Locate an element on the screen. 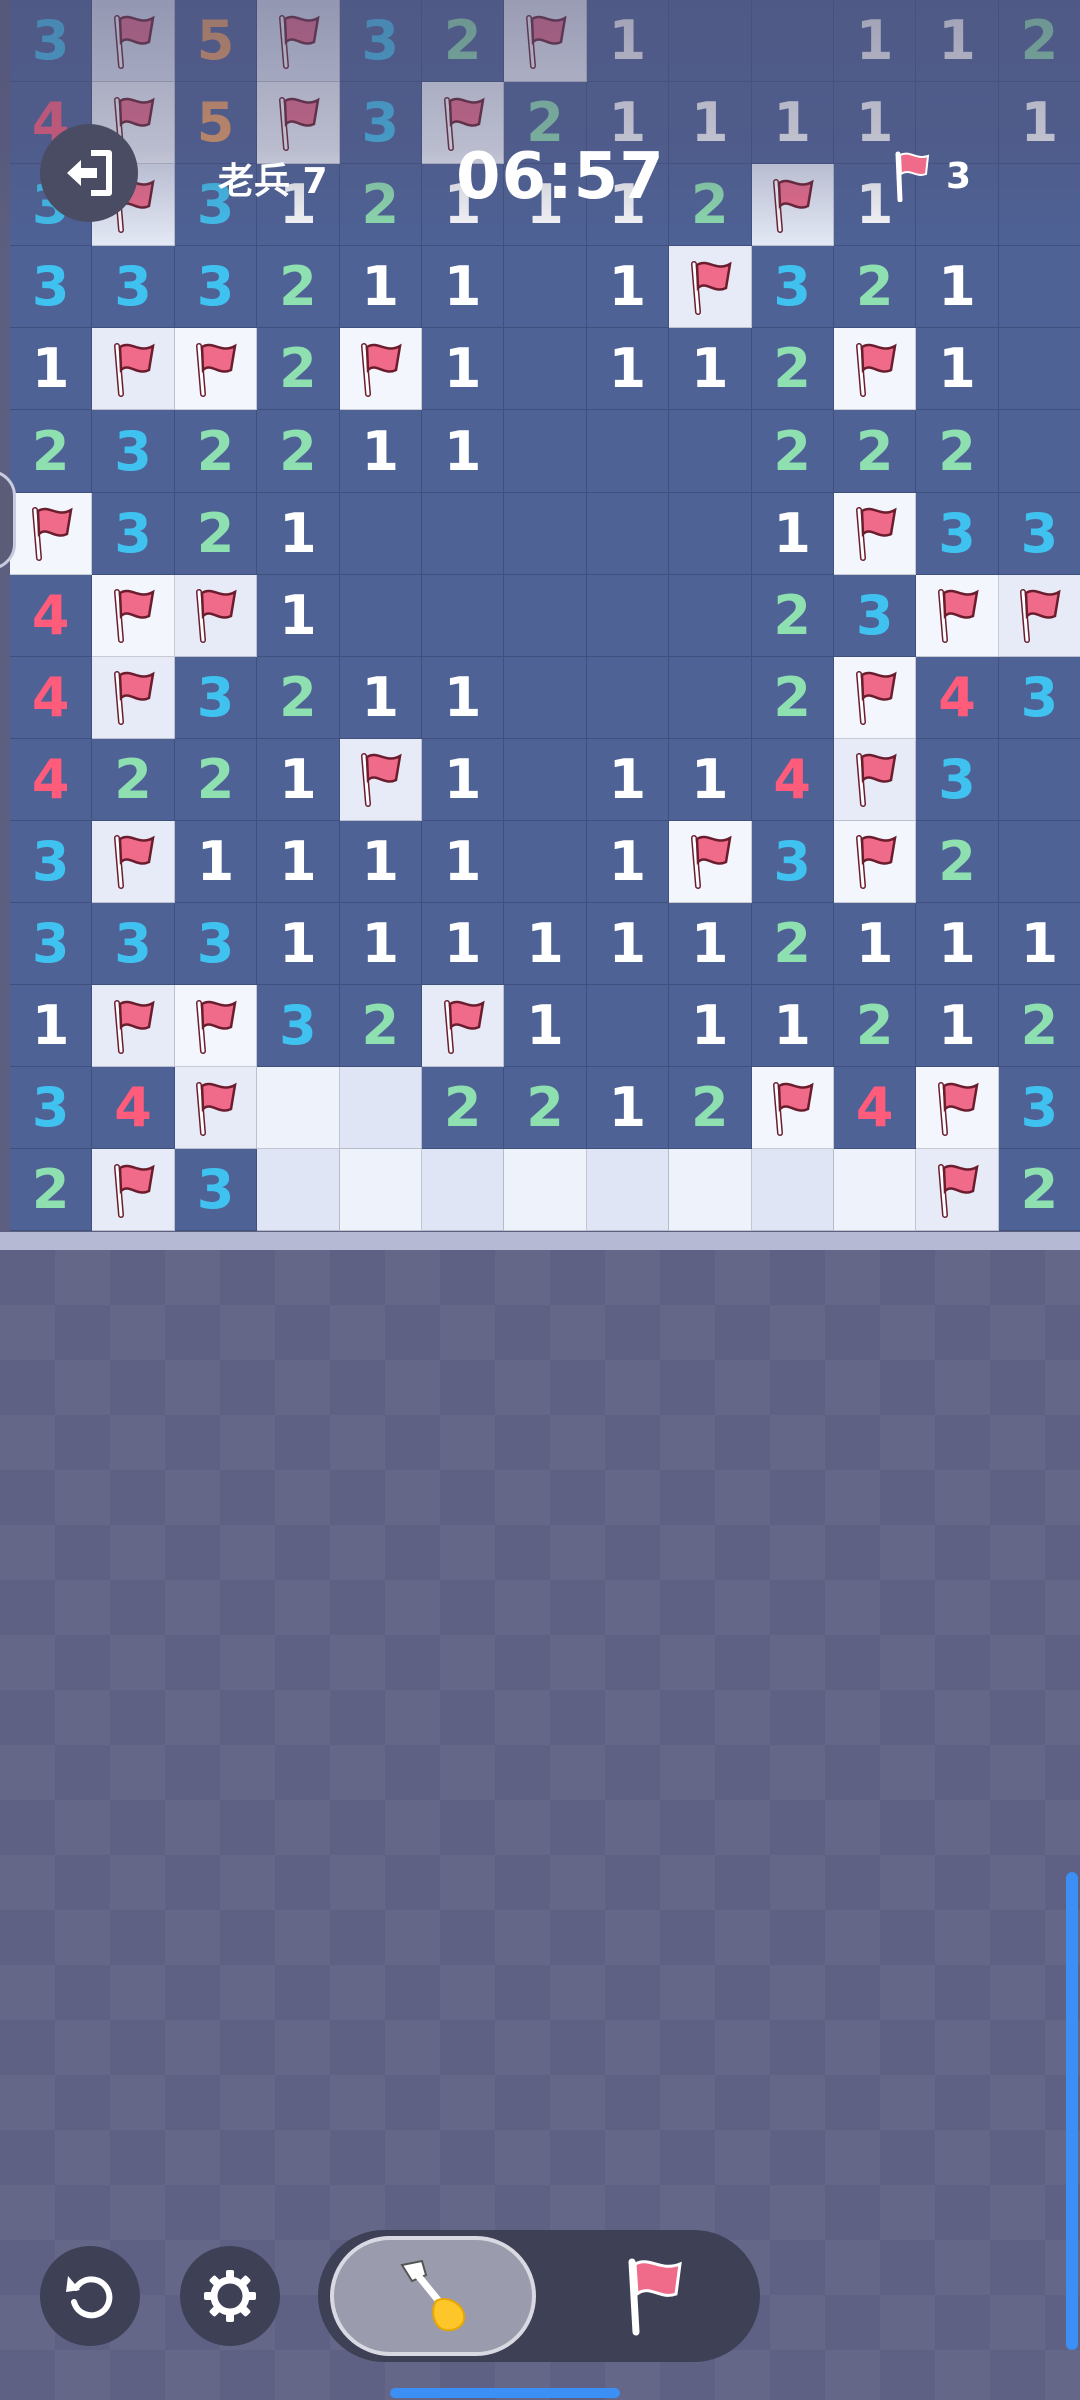  exit-button is located at coordinates (89, 173).